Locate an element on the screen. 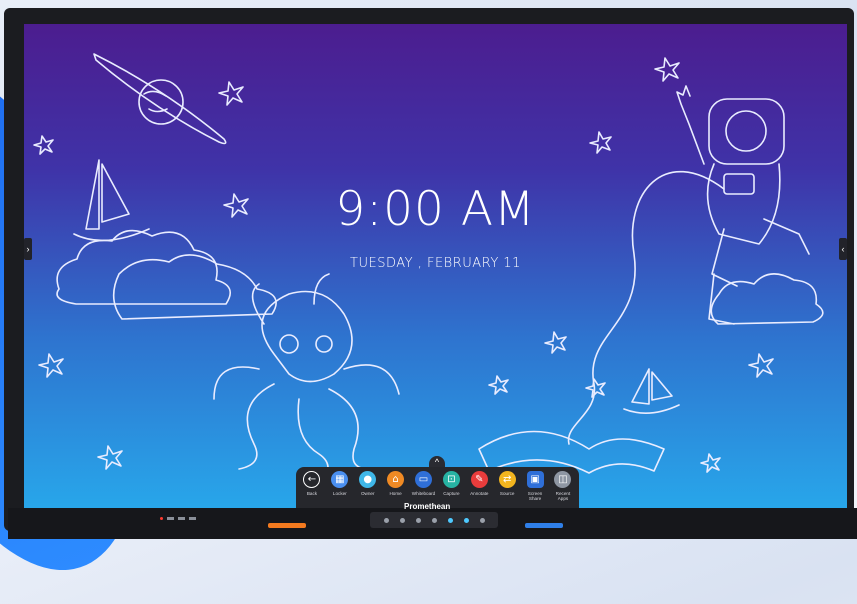 The image size is (857, 604). dock-item-label: Whiteboard is located at coordinates (423, 493).